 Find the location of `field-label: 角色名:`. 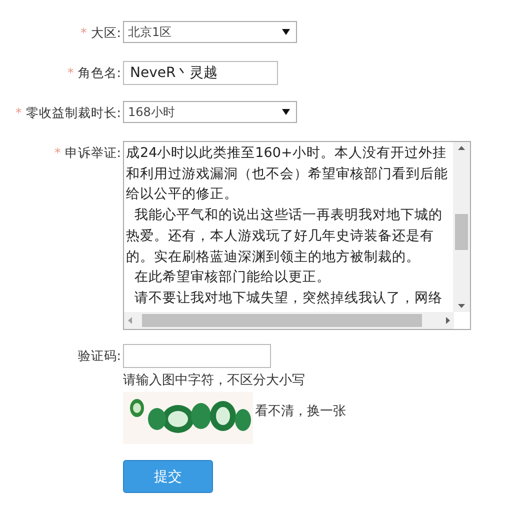

field-label: 角色名: is located at coordinates (99, 73).